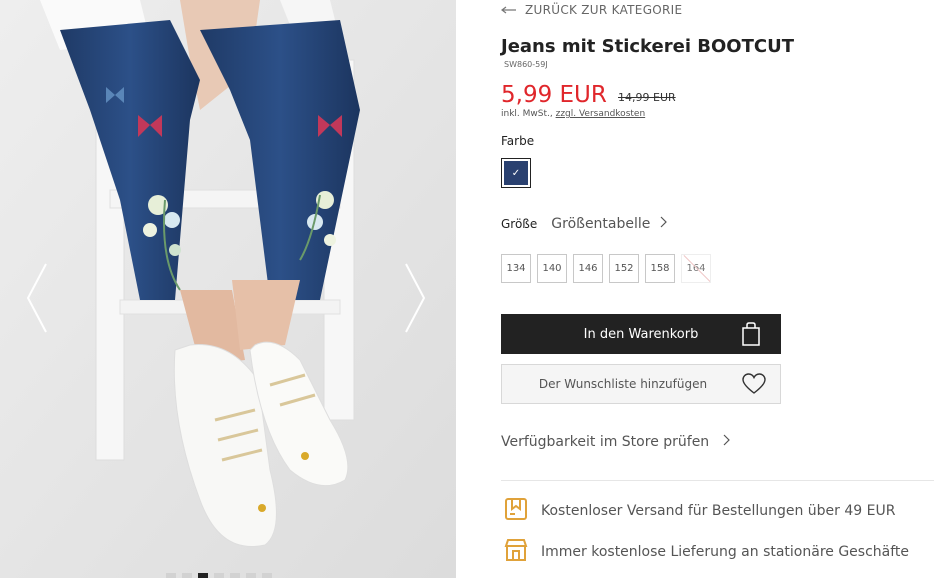 This screenshot has width=934, height=578. Describe the element at coordinates (509, 10) in the screenshot. I see `arrow-left-icon` at that location.